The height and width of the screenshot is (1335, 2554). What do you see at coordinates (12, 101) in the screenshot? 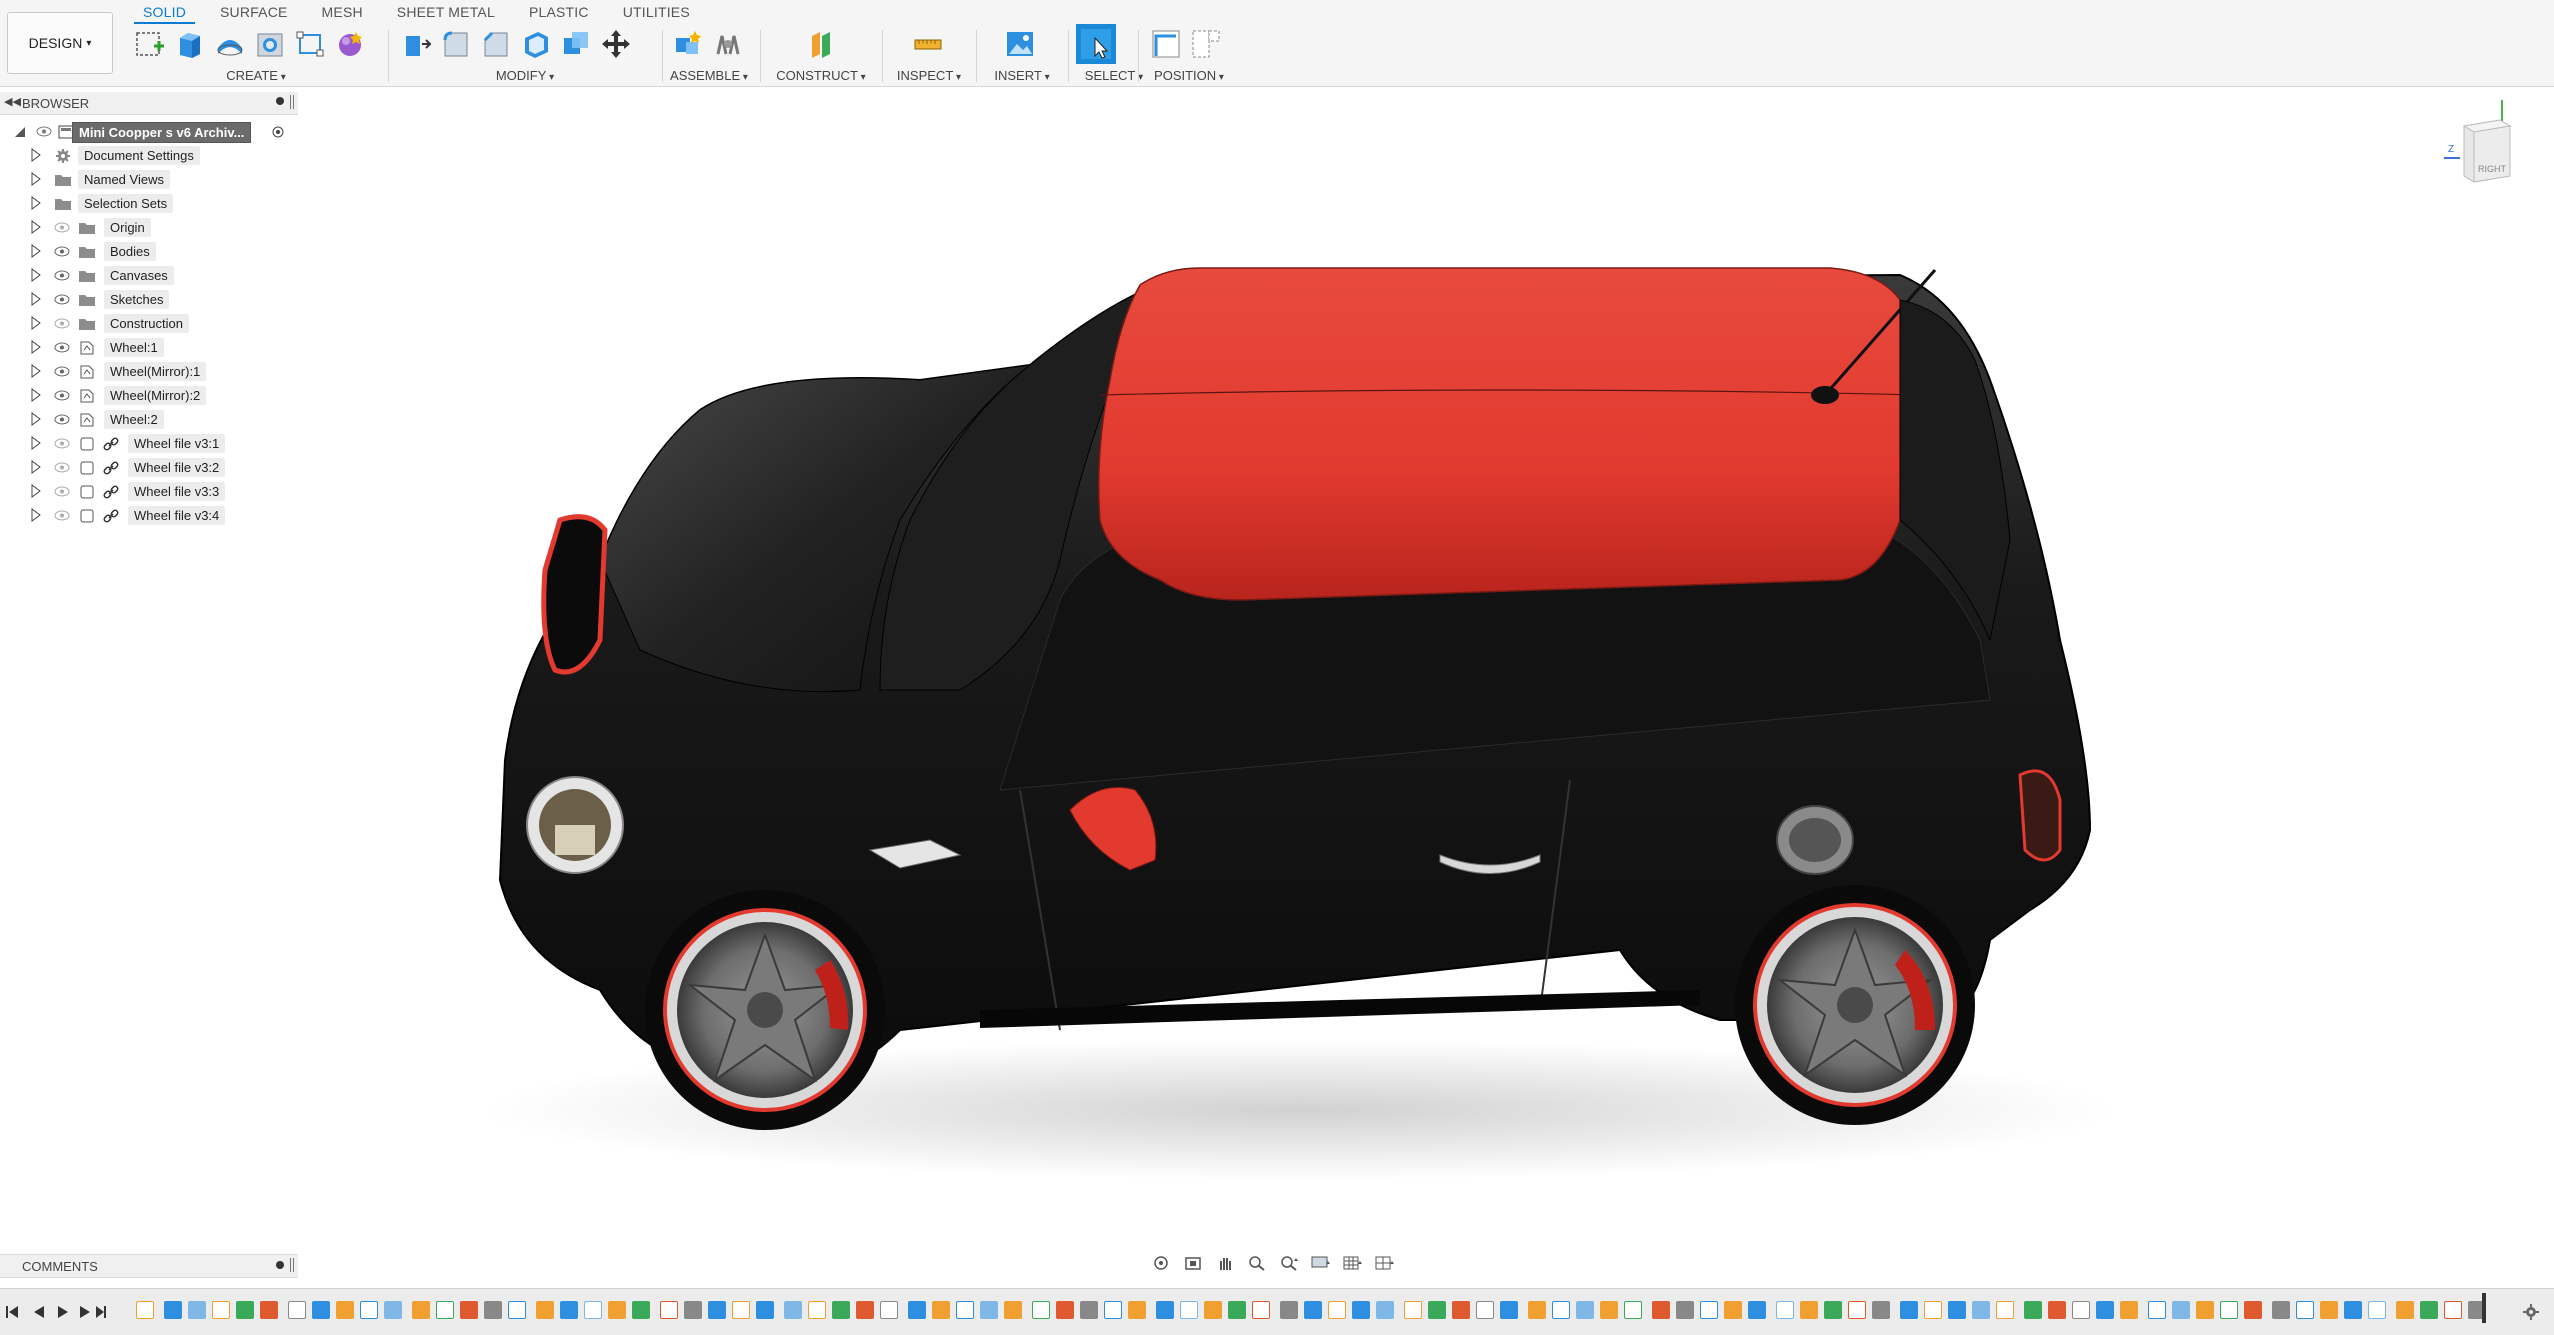
I see `collapse-panel-icon: ◀◀` at bounding box center [12, 101].